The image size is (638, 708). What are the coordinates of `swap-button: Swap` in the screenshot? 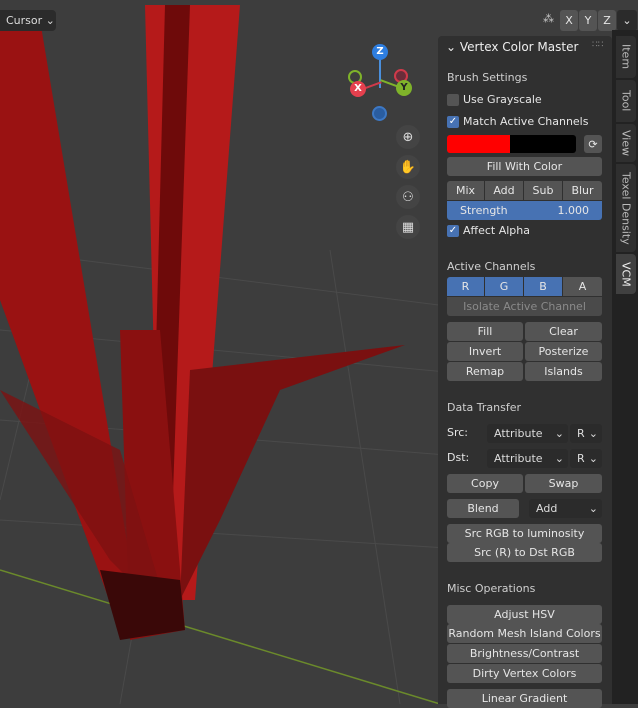 It's located at (563, 483).